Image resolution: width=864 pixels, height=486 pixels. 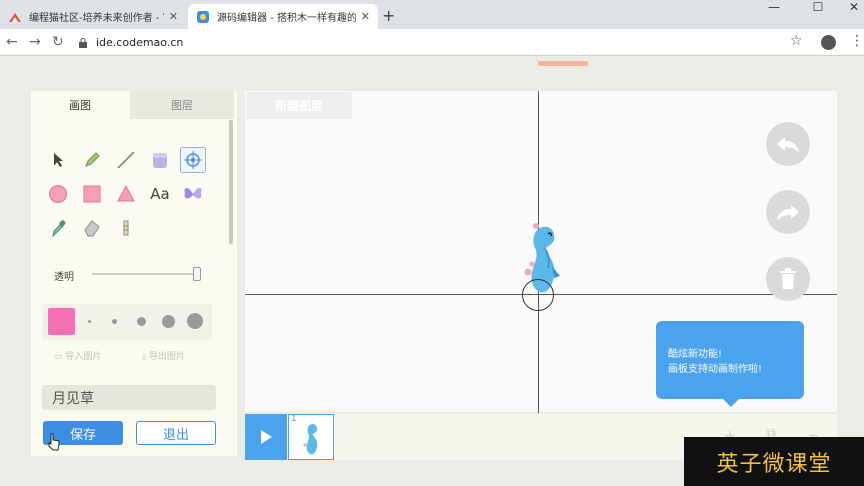 I want to click on redo-button, so click(x=788, y=212).